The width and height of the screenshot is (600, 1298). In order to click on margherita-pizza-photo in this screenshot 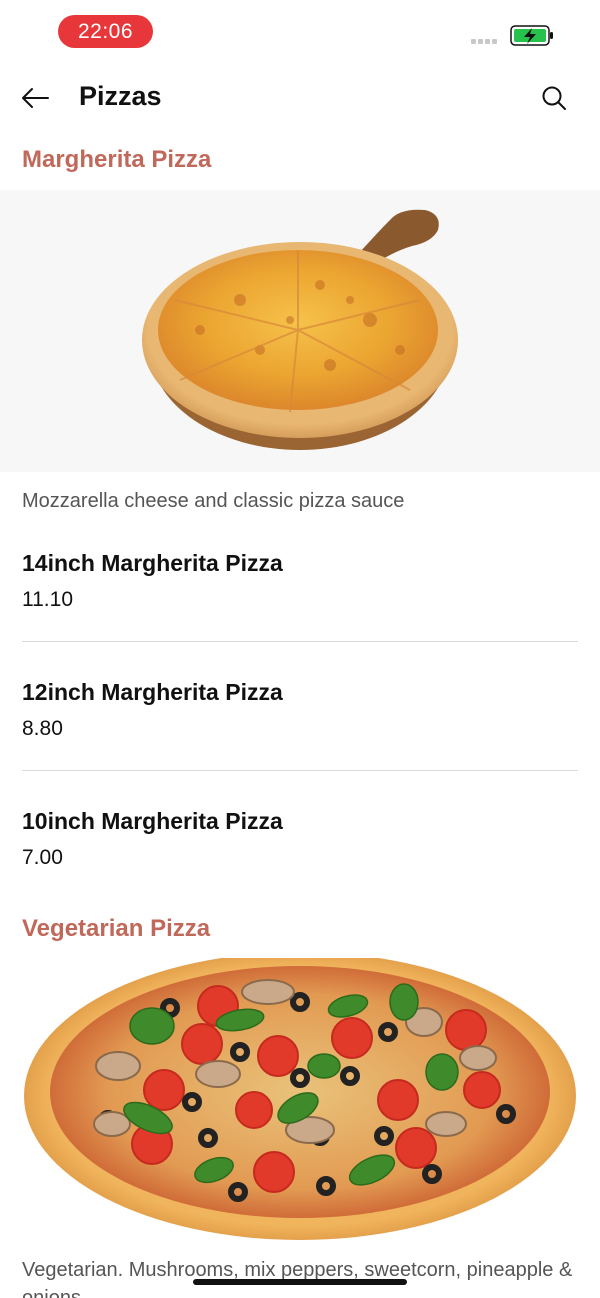, I will do `click(300, 329)`.